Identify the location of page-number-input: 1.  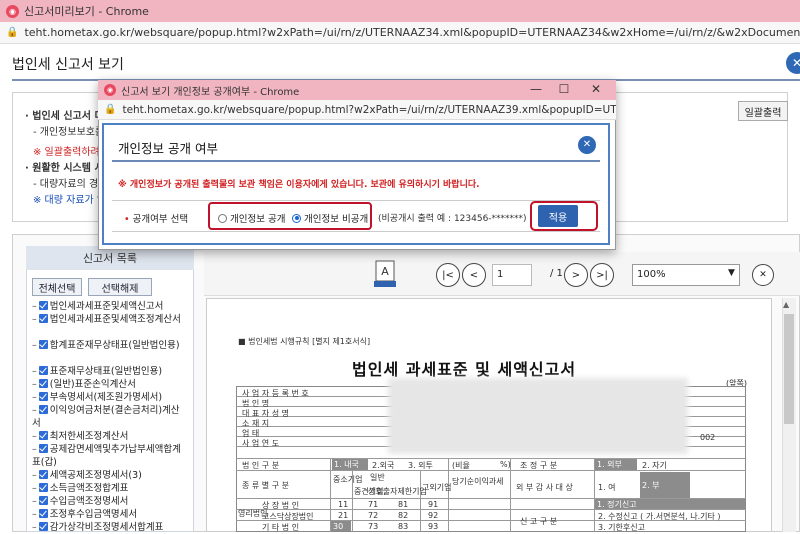
(512, 275).